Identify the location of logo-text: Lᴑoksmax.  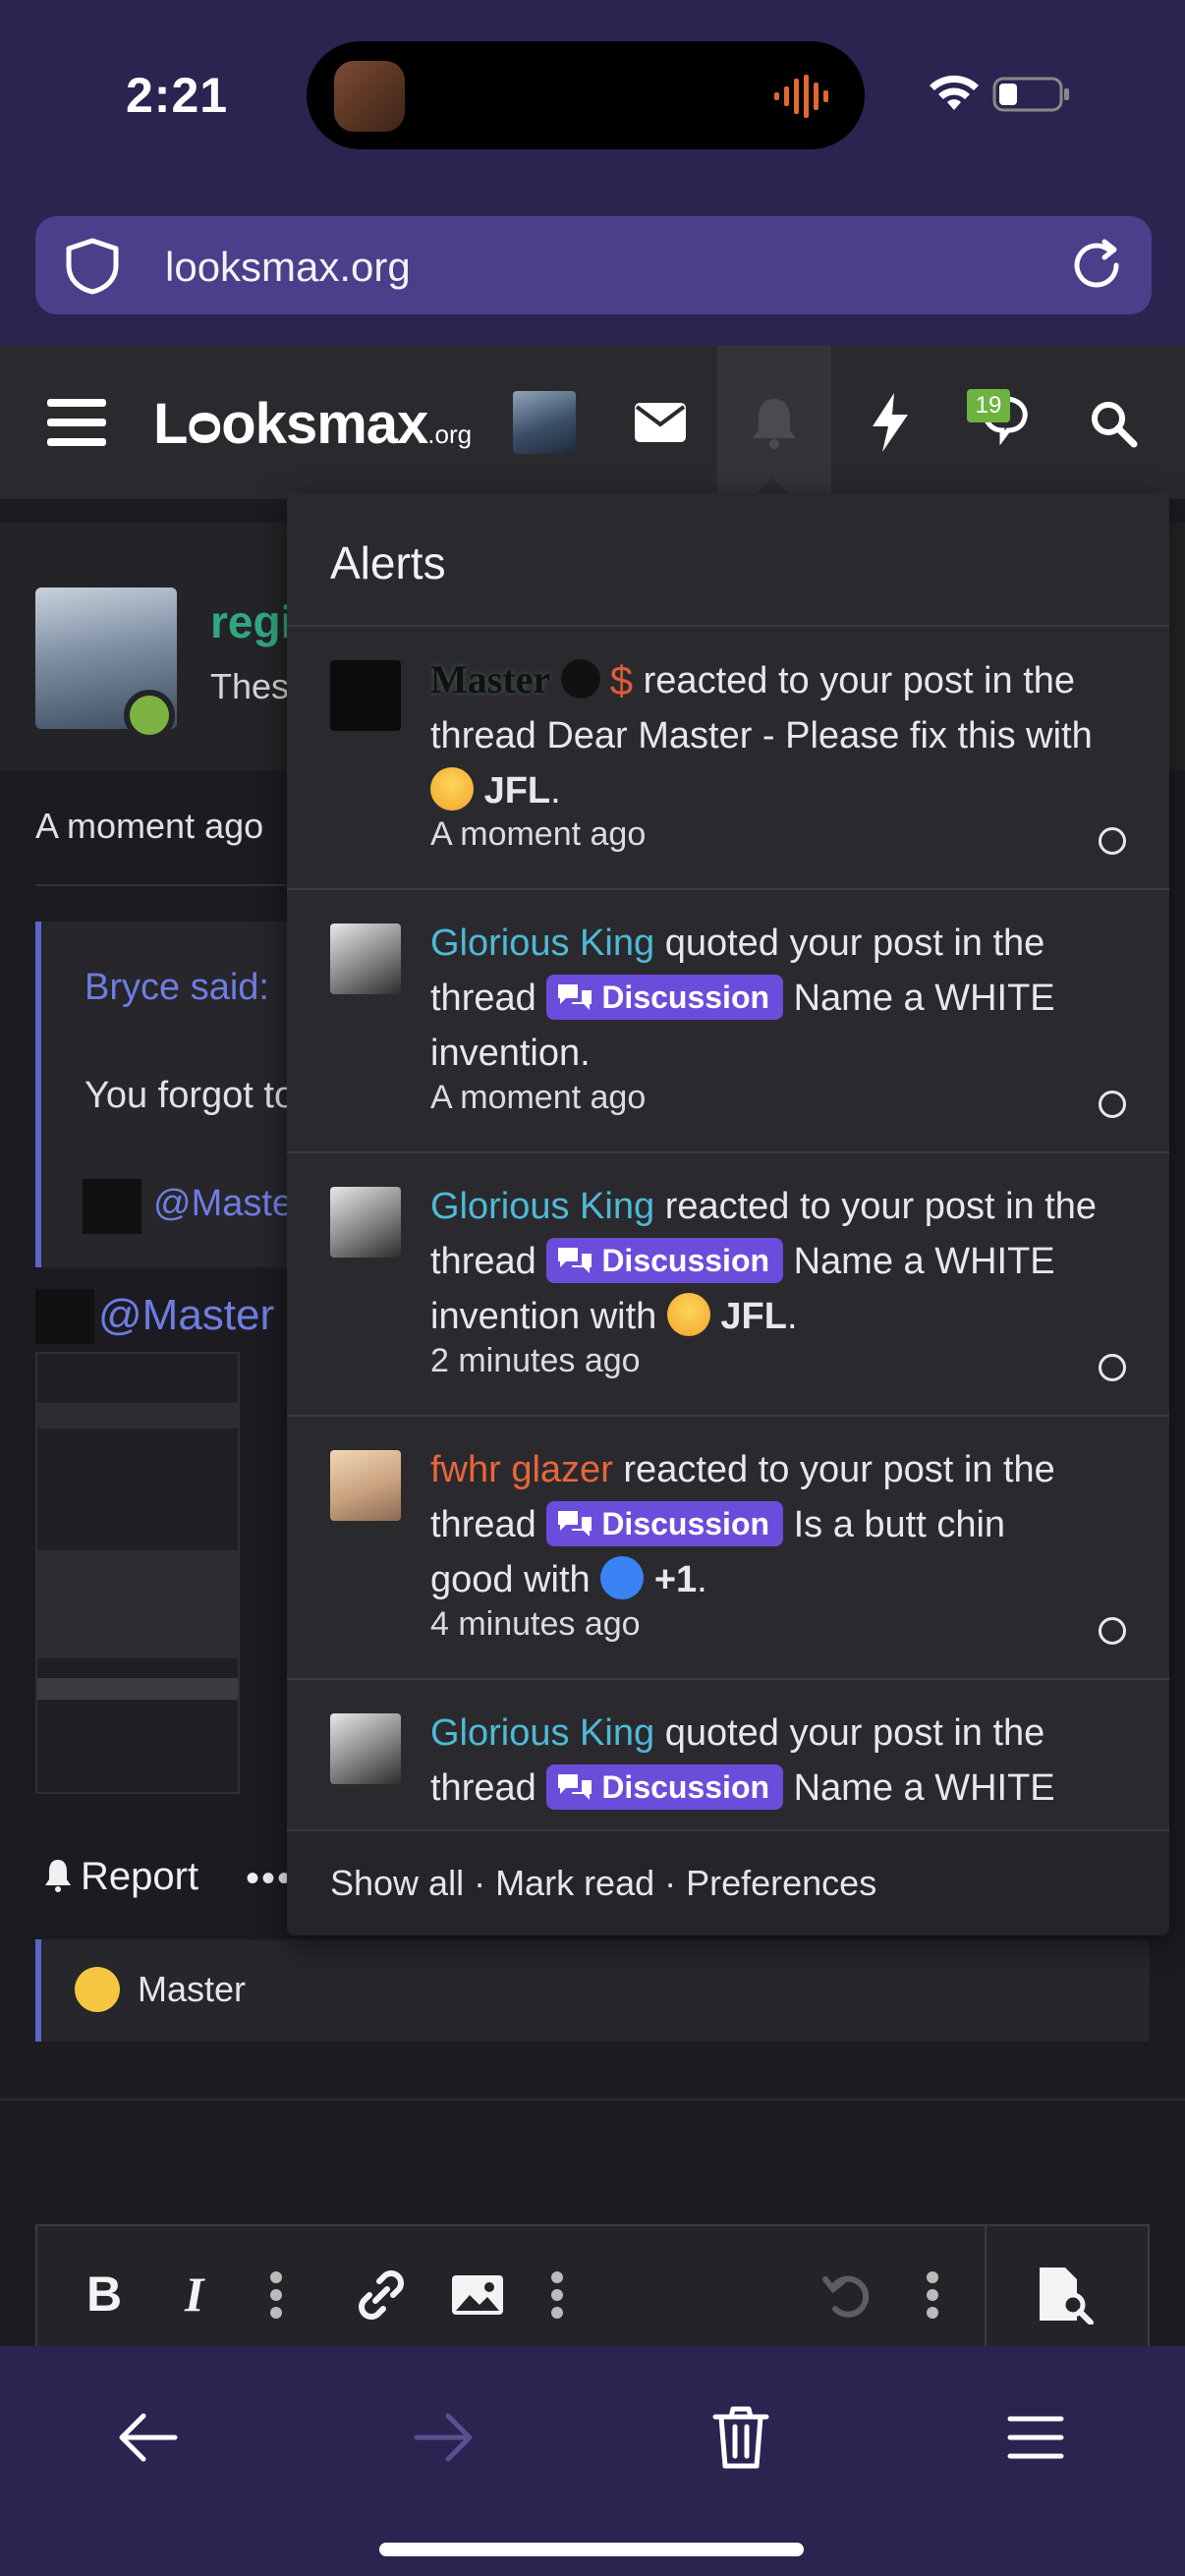
(290, 424).